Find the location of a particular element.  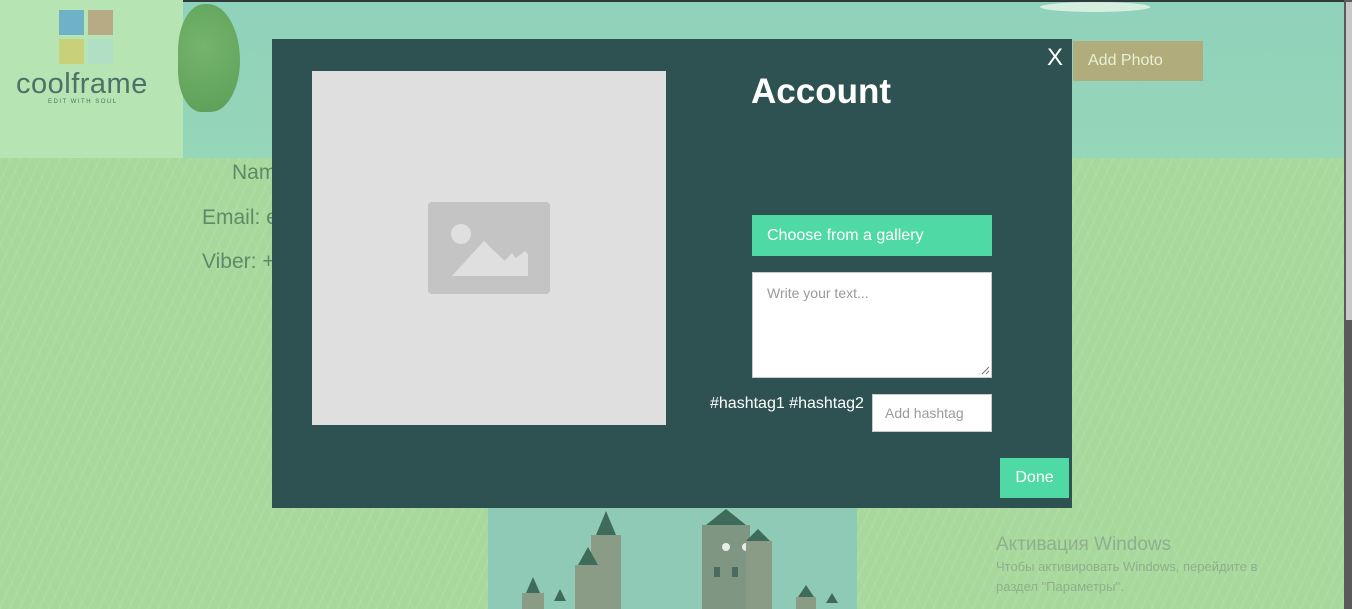

add-hashtag-input is located at coordinates (932, 413).